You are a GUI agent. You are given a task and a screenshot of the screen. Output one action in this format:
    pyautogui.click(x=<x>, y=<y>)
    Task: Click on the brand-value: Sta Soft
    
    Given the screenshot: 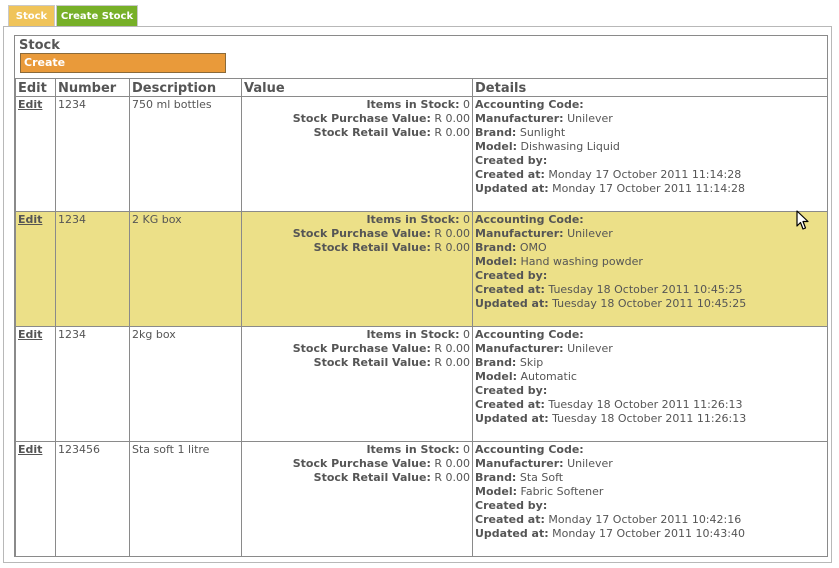 What is the action you would take?
    pyautogui.click(x=541, y=477)
    